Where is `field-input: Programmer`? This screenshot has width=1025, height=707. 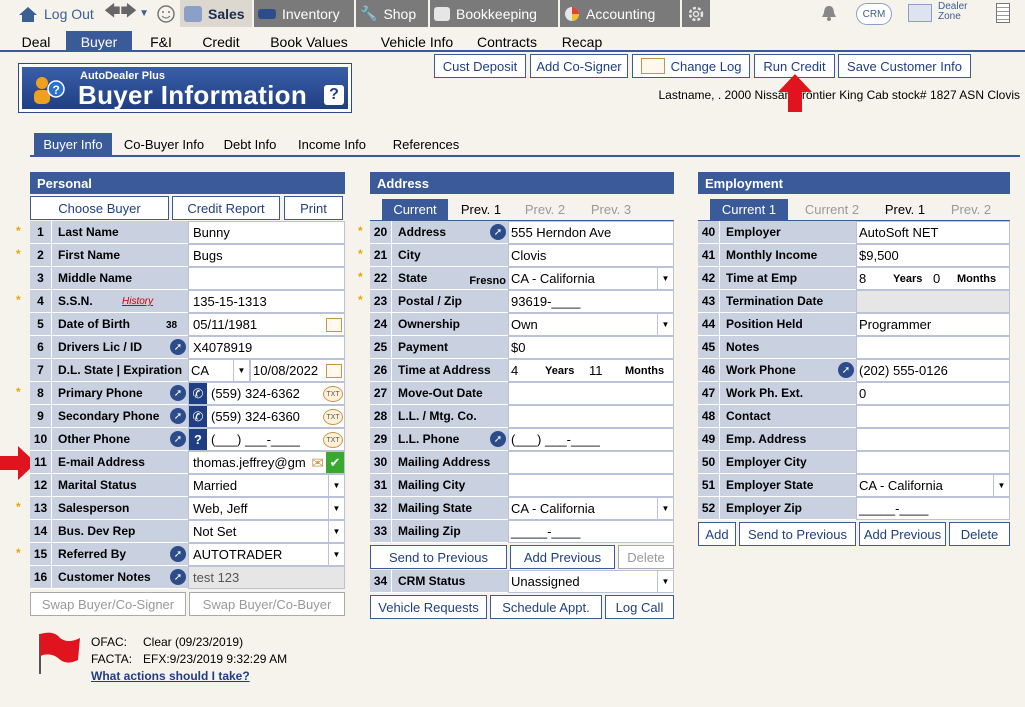 field-input: Programmer is located at coordinates (933, 324).